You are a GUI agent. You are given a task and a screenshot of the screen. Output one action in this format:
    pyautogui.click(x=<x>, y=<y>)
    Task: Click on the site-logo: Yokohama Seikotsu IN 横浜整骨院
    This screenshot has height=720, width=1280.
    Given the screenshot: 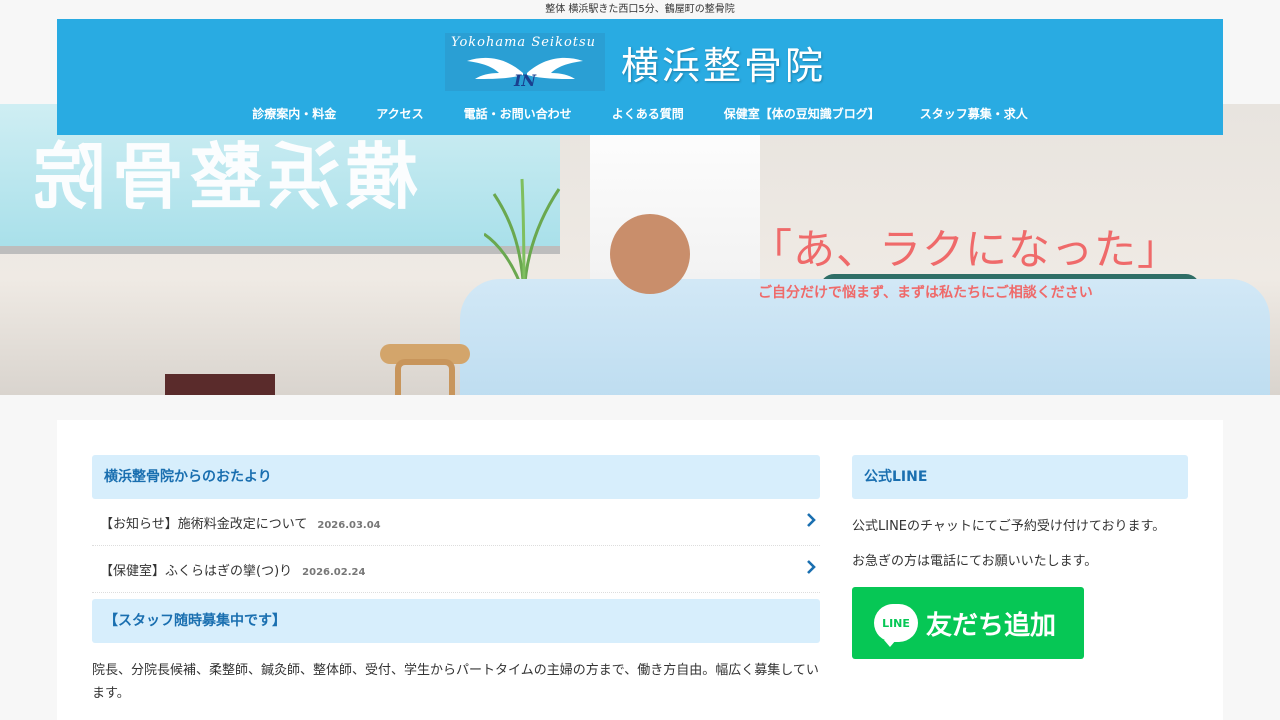 What is the action you would take?
    pyautogui.click(x=650, y=62)
    